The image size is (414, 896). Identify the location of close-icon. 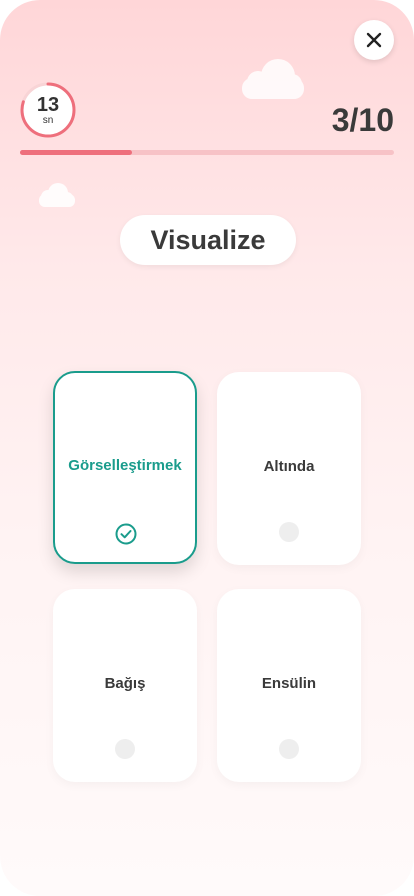
(374, 40).